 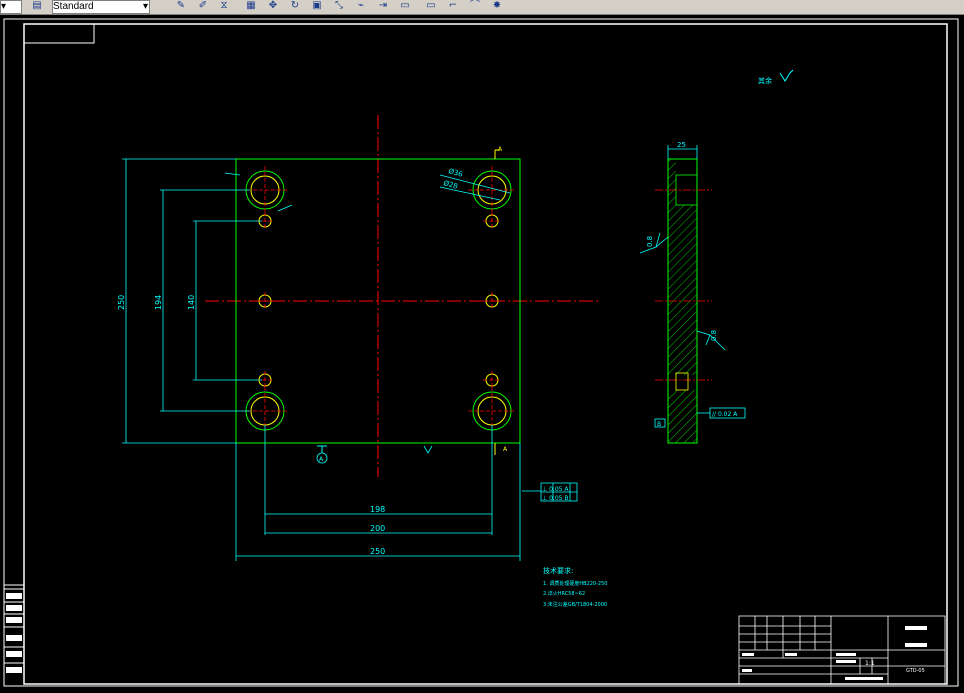 What do you see at coordinates (682, 290) in the screenshot?
I see `side-hatch-main` at bounding box center [682, 290].